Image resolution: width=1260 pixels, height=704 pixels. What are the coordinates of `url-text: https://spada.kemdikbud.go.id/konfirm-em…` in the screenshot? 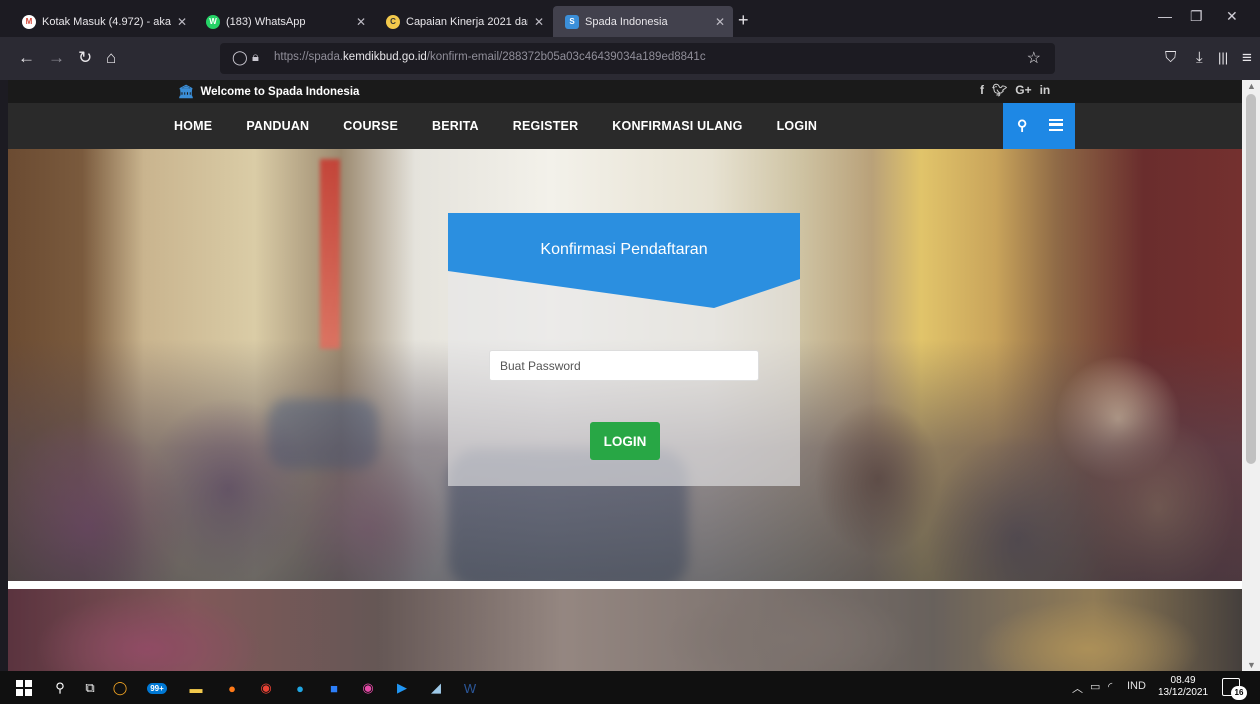 It's located at (490, 57).